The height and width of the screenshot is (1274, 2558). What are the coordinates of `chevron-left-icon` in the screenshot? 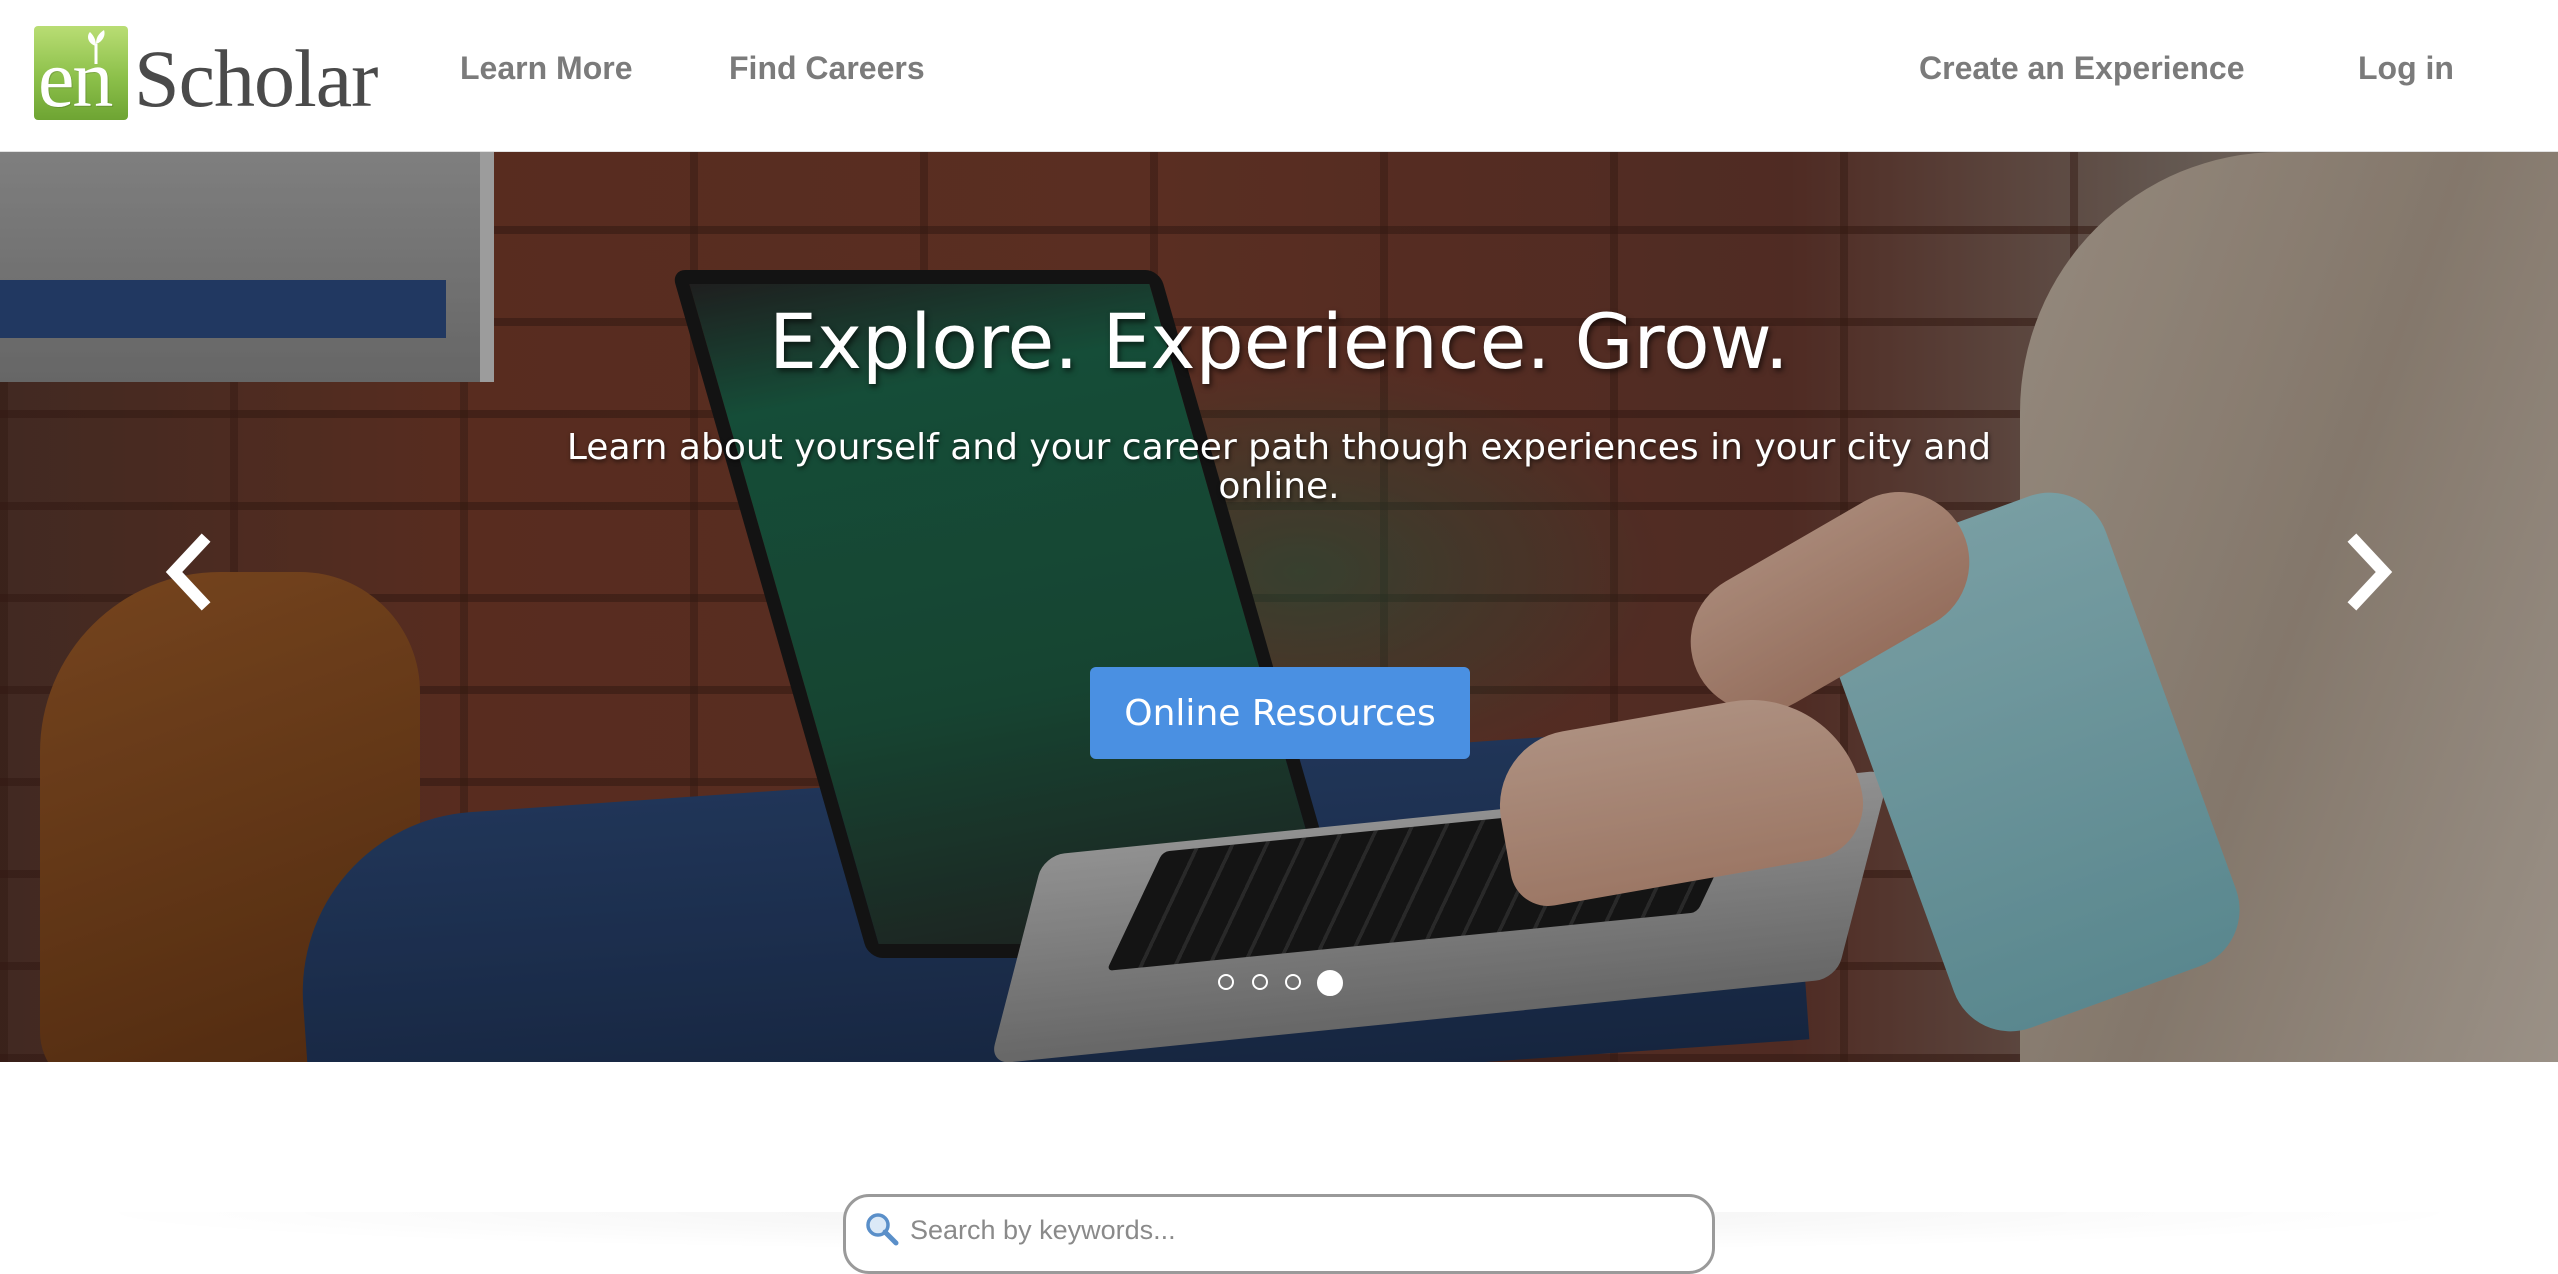 It's located at (188, 572).